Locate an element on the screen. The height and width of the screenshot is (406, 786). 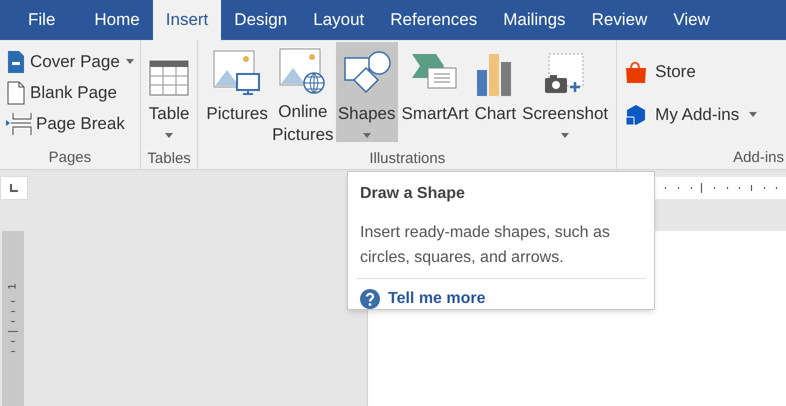
ribbon-button: Blank Page is located at coordinates (73, 92).